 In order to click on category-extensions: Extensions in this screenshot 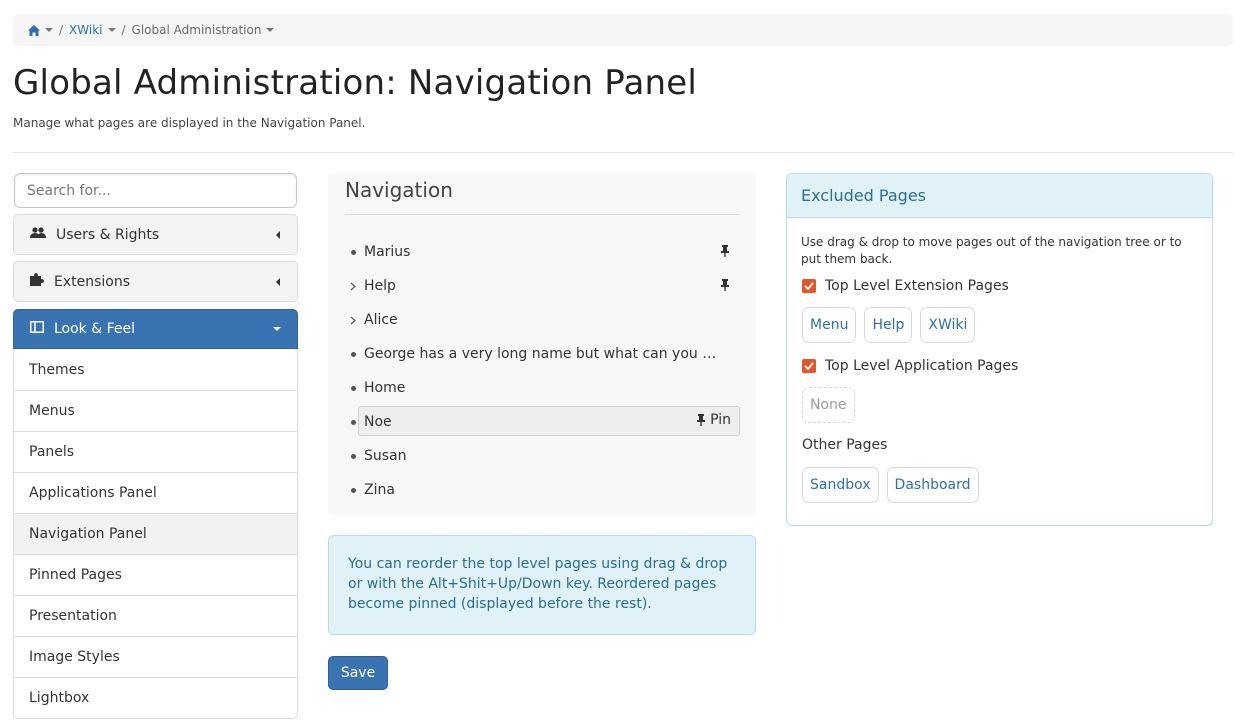, I will do `click(155, 281)`.